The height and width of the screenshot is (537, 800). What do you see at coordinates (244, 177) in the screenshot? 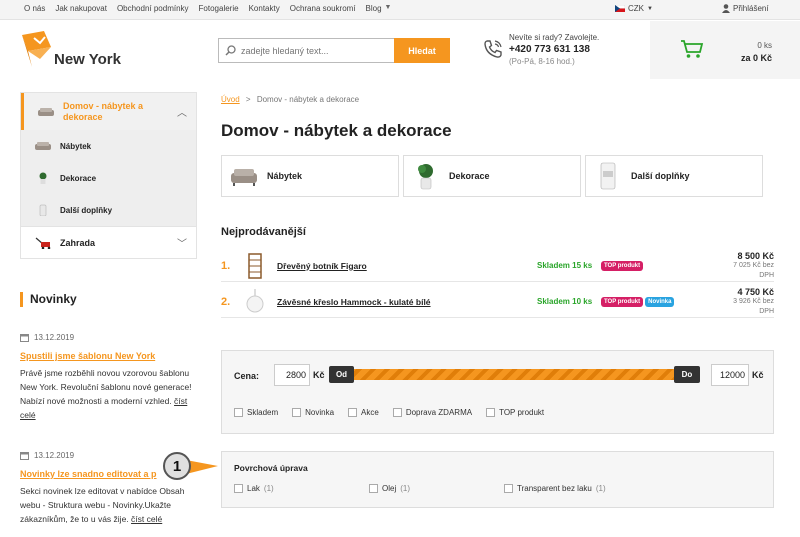
I see `sofa-image` at bounding box center [244, 177].